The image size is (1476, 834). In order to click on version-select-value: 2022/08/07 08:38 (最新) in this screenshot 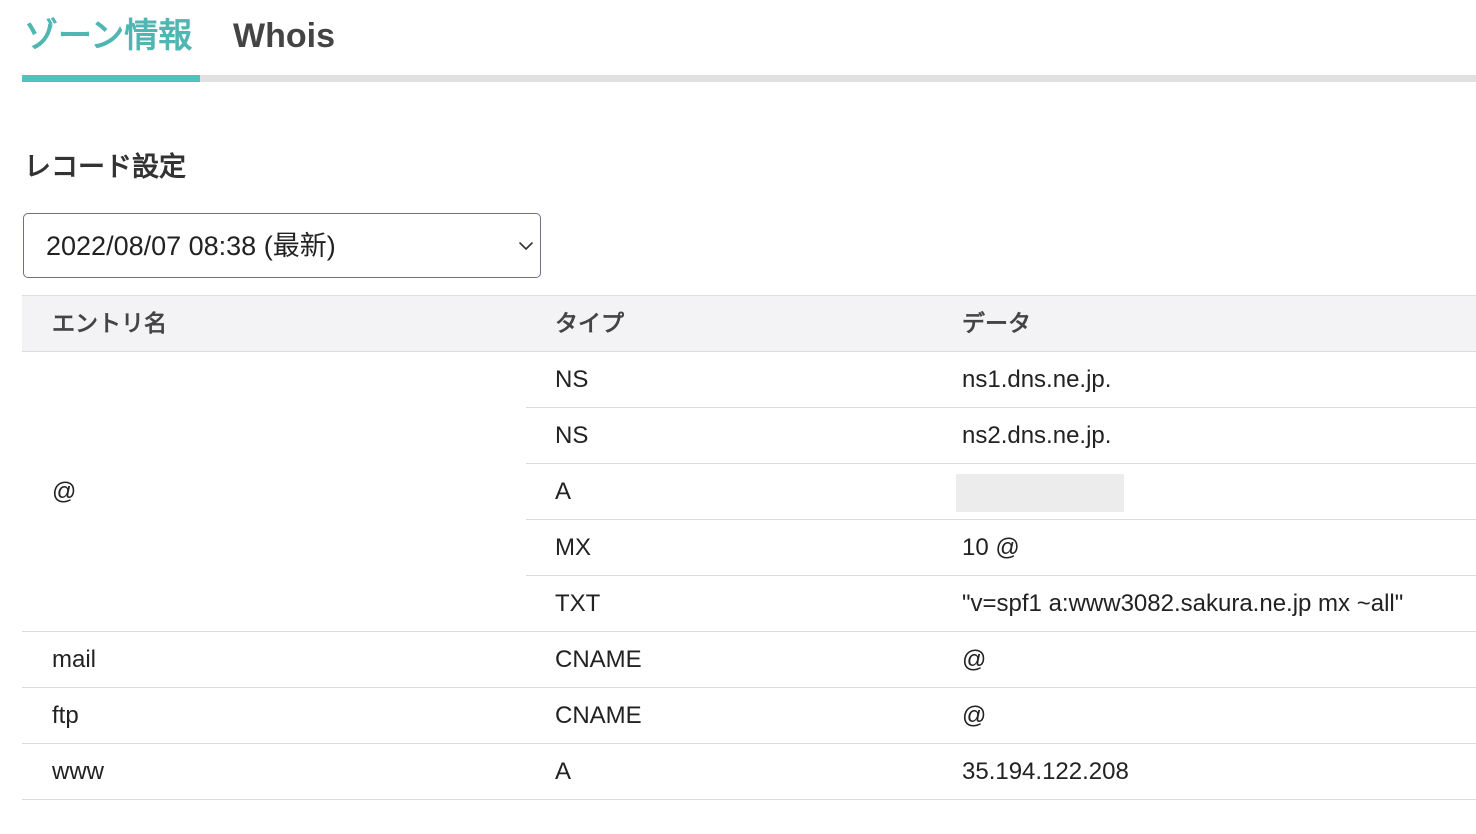, I will do `click(191, 246)`.